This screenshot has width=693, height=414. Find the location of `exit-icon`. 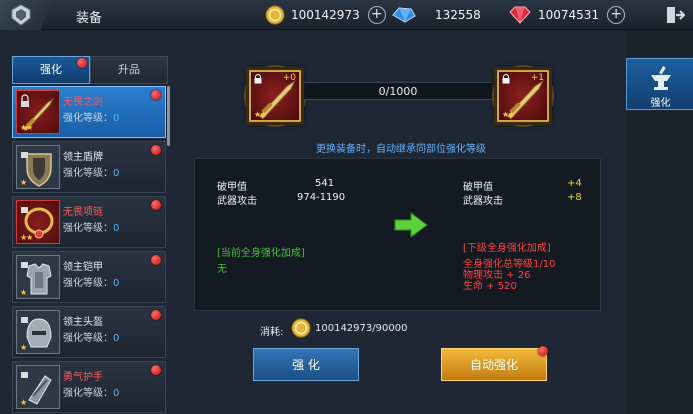

exit-icon is located at coordinates (676, 15).